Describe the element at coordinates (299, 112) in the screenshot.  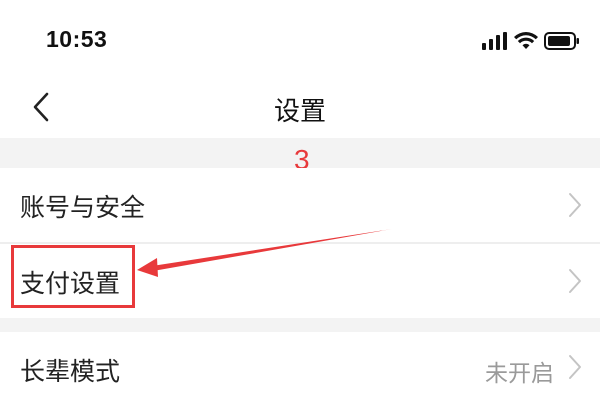
I see `page-title: 设置` at that location.